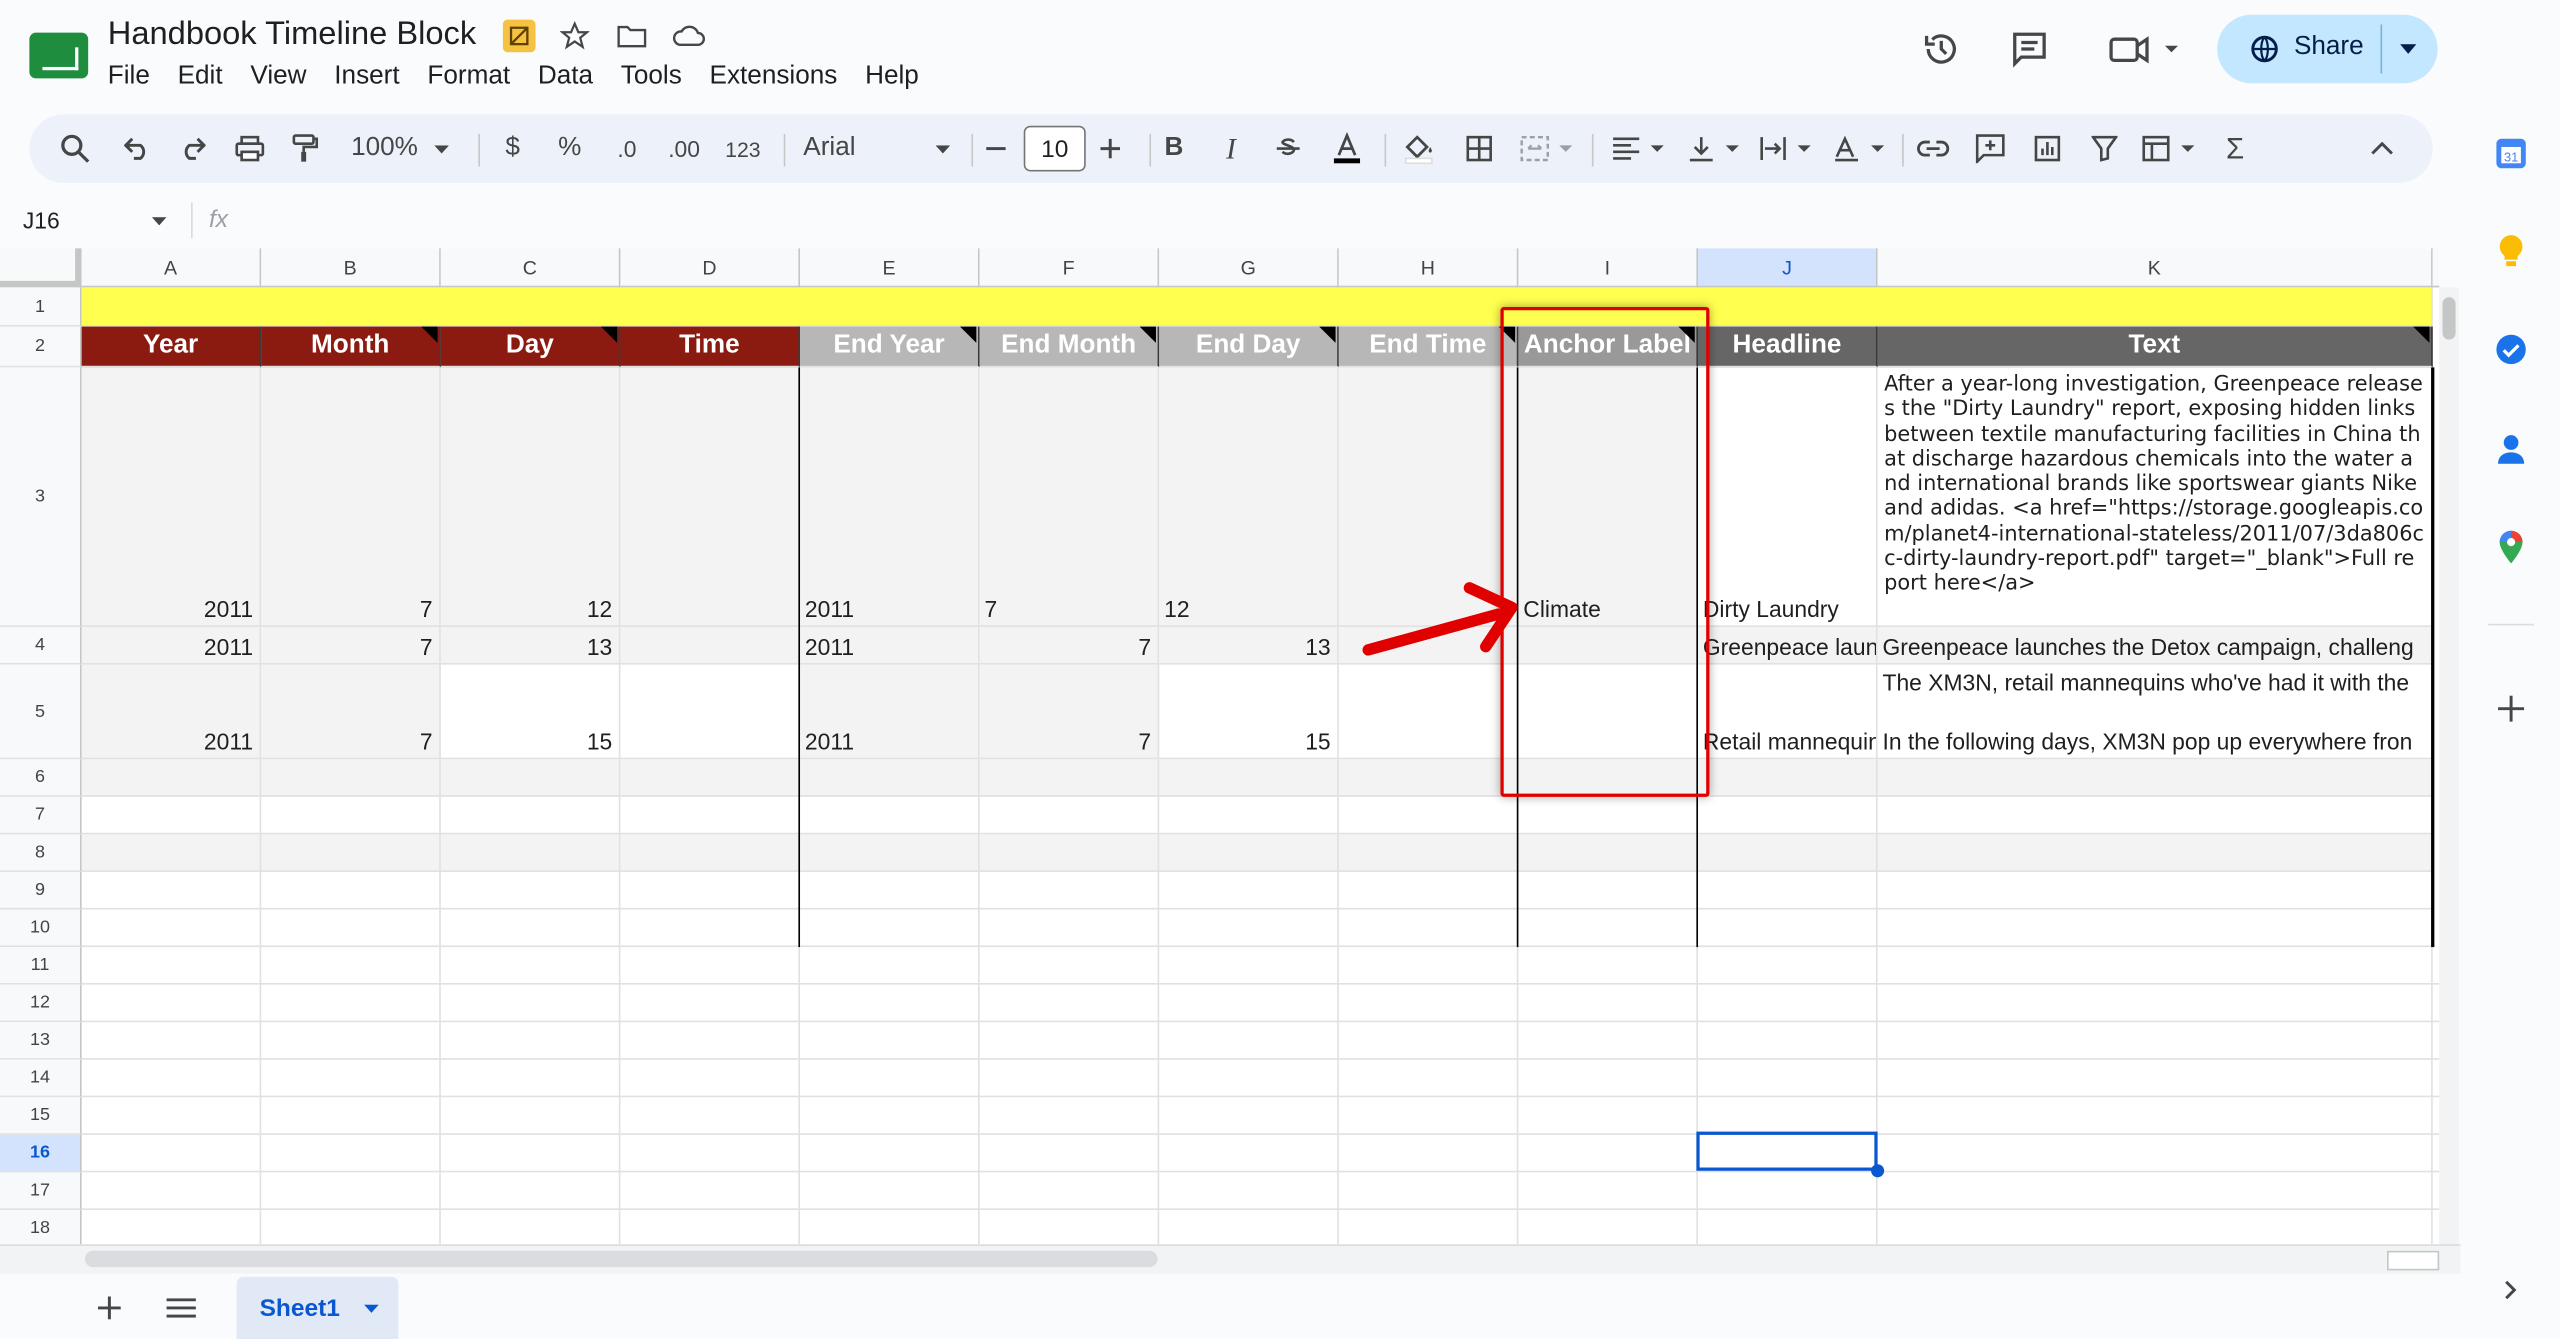 The image size is (2560, 1339). I want to click on horizontal-scrollbar-thumb, so click(621, 1259).